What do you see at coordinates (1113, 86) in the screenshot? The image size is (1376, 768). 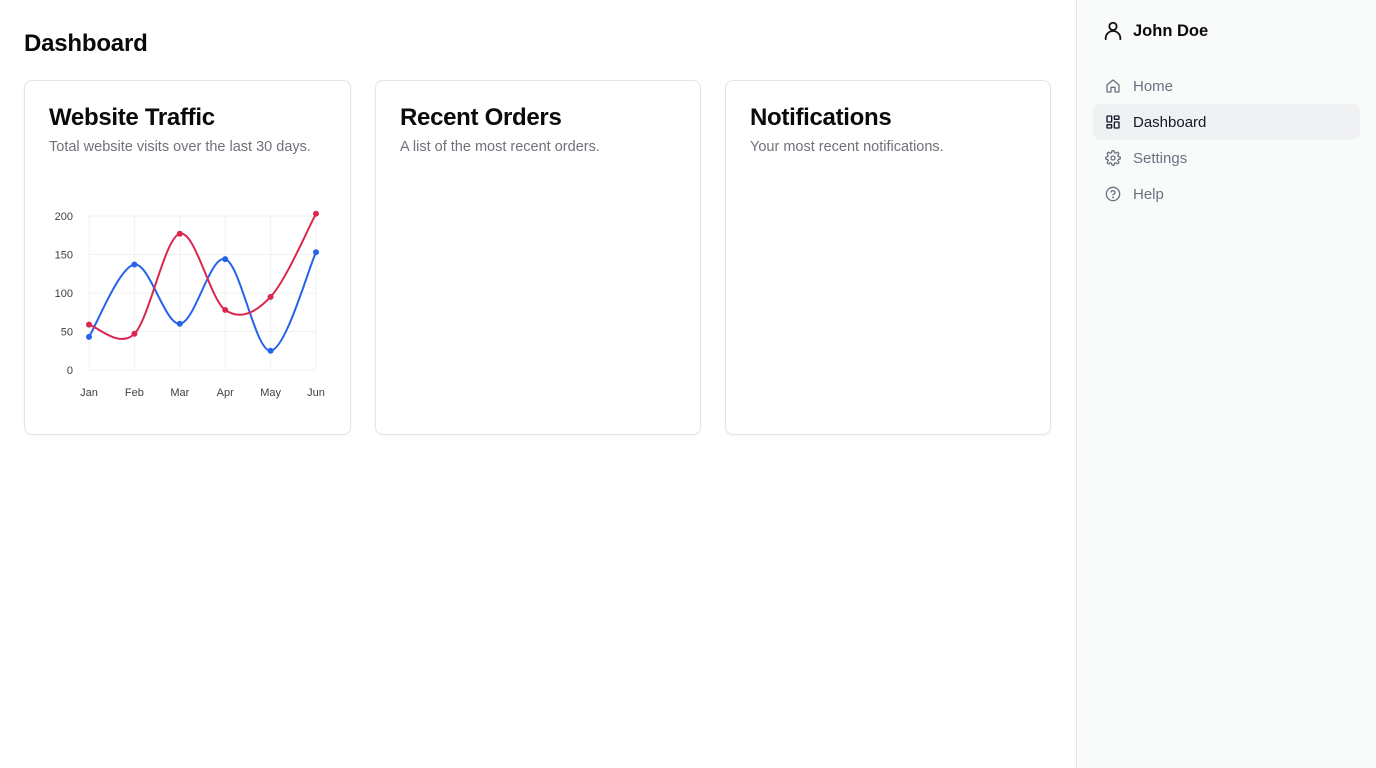 I see `home-icon` at bounding box center [1113, 86].